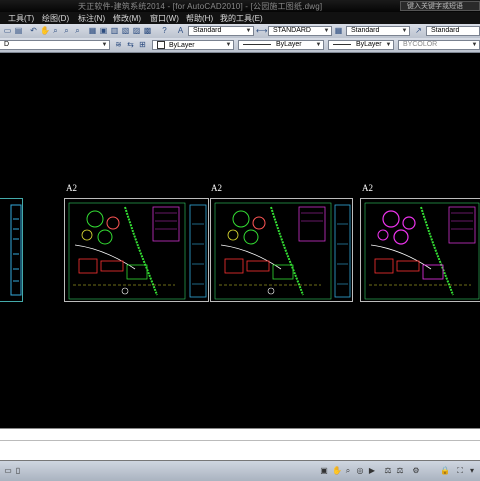 Image resolution: width=480 pixels, height=481 pixels. Describe the element at coordinates (240, 470) in the screenshot. I see `status-bar: ▭ ▯ ▣ ✋ ⌕ ◎ ▶ ⚖ ⚖ ⚙ 🔒 ⛶ ▾` at that location.